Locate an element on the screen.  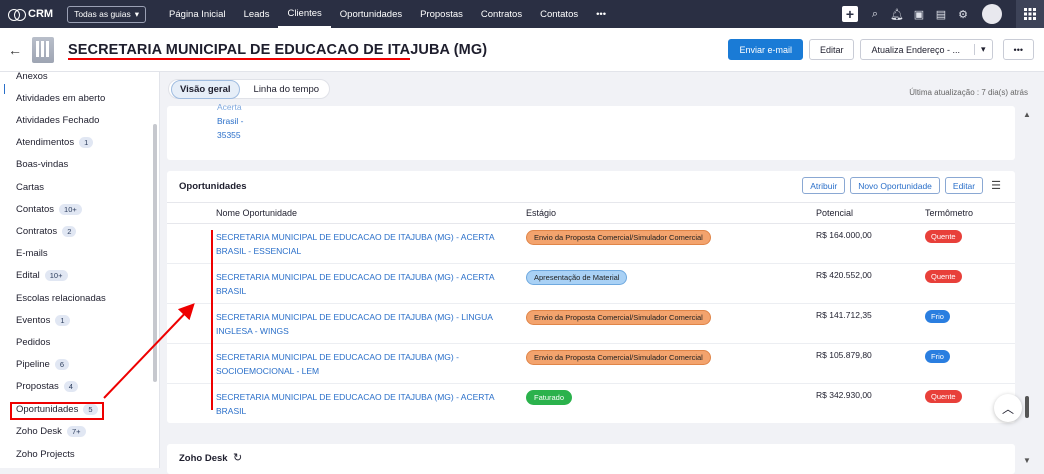
nav-more: ••• is located at coordinates (601, 14).